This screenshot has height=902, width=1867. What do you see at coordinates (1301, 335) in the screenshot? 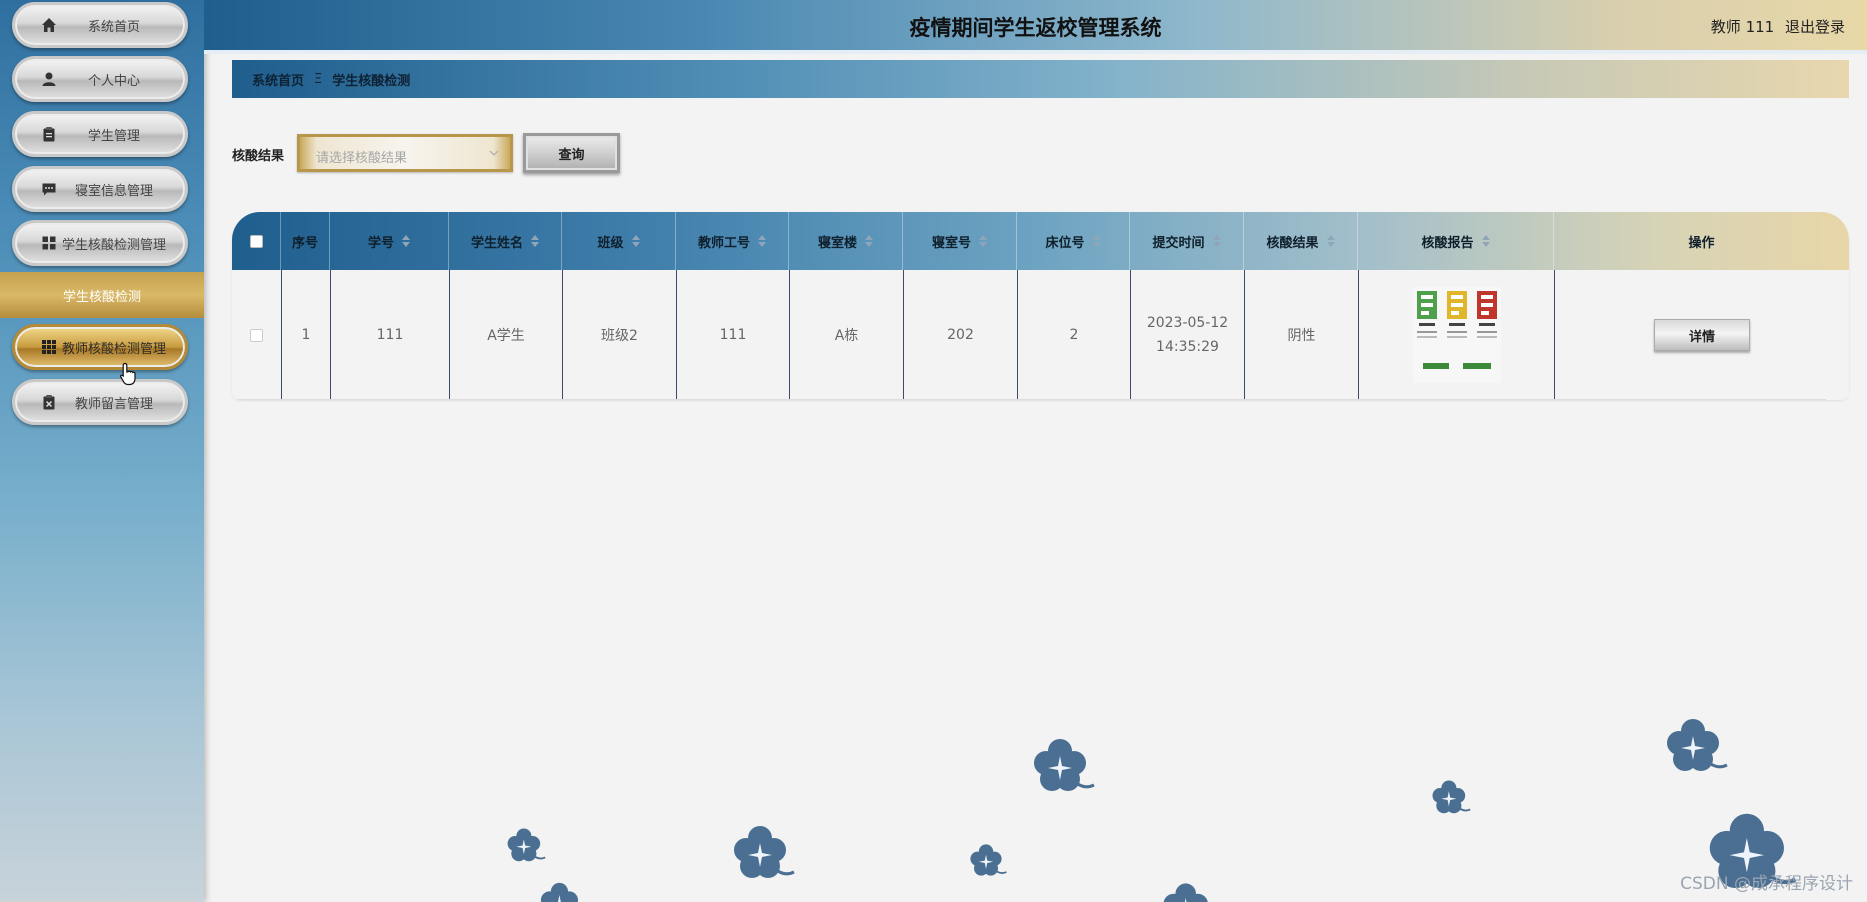
I see `cell-result: 阴性` at bounding box center [1301, 335].